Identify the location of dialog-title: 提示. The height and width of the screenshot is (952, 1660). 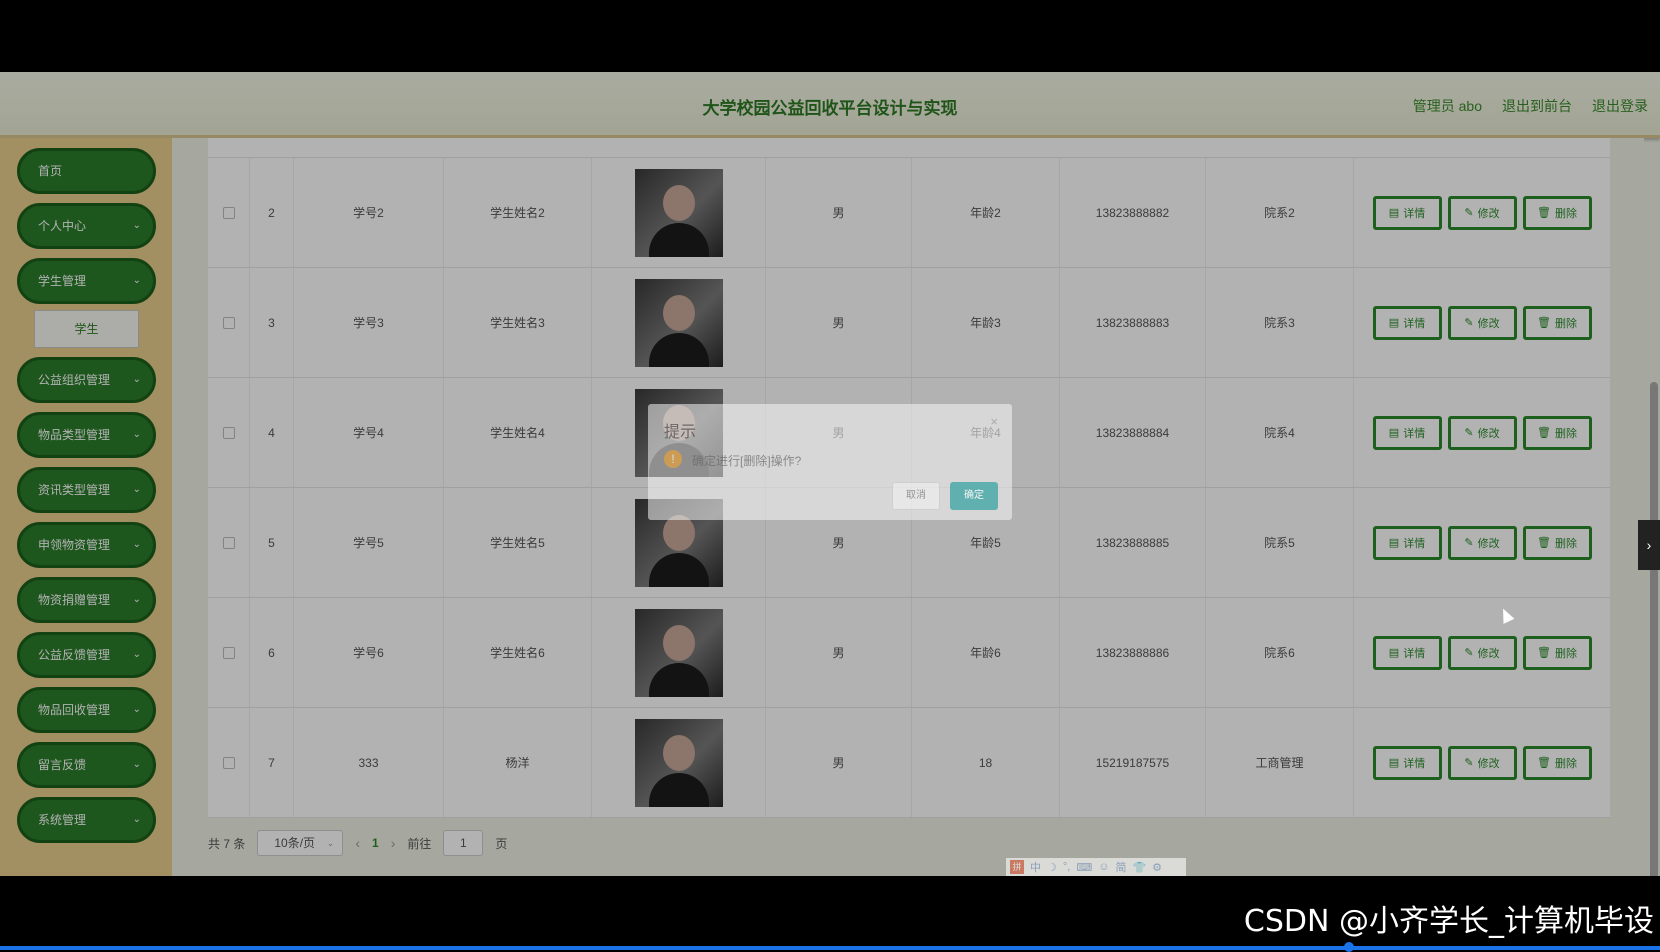
(680, 430).